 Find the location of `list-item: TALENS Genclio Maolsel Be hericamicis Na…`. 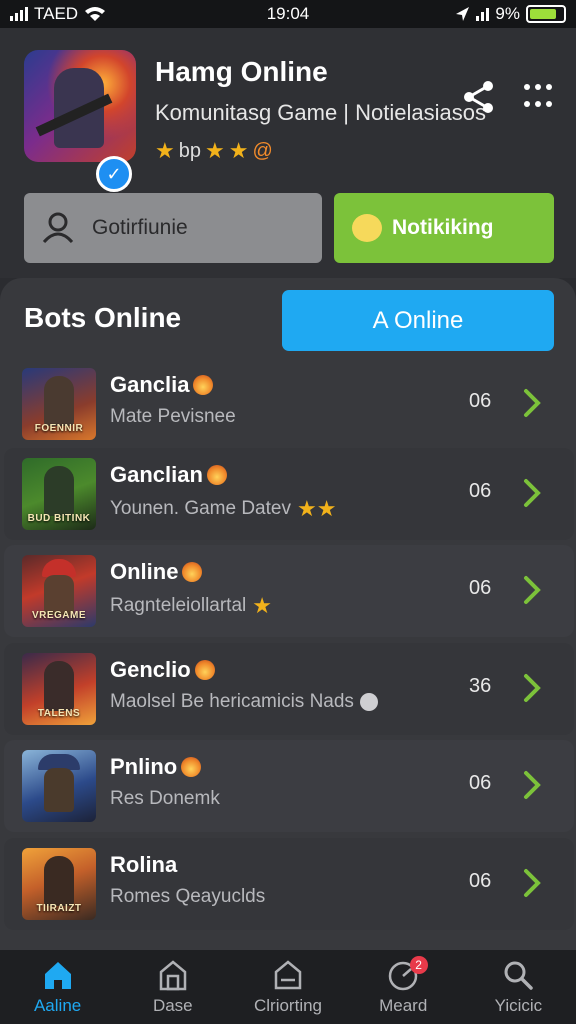

list-item: TALENS Genclio Maolsel Be hericamicis Na… is located at coordinates (289, 689).